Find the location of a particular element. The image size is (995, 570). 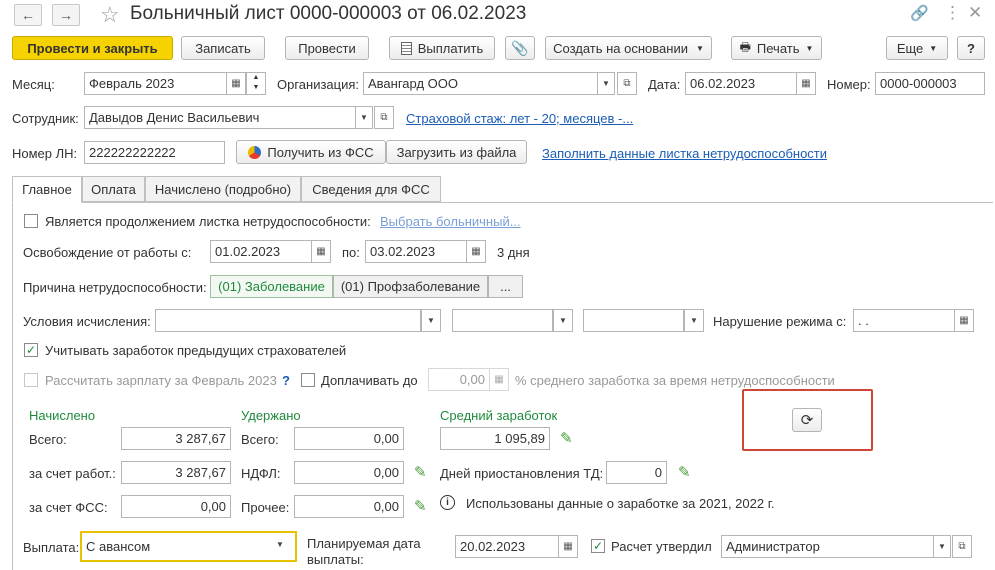

tab-fss-info: Сведения для ФСС is located at coordinates (371, 189).